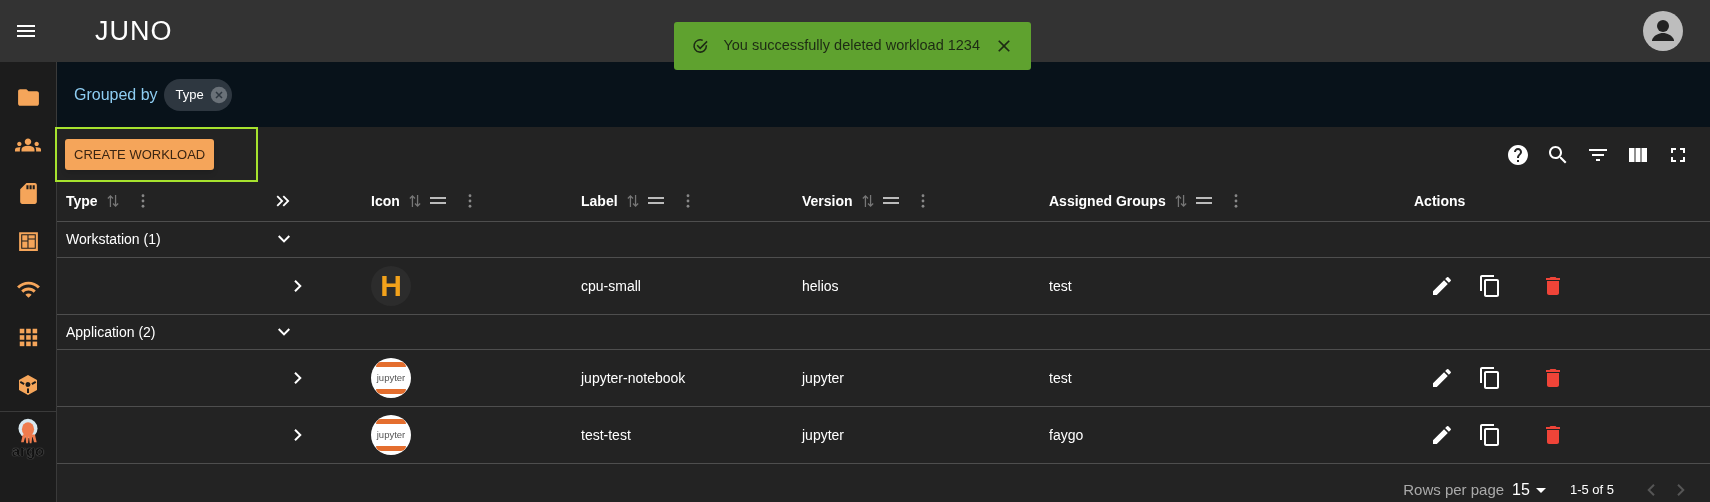  I want to click on column-header: Actions, so click(1440, 201).